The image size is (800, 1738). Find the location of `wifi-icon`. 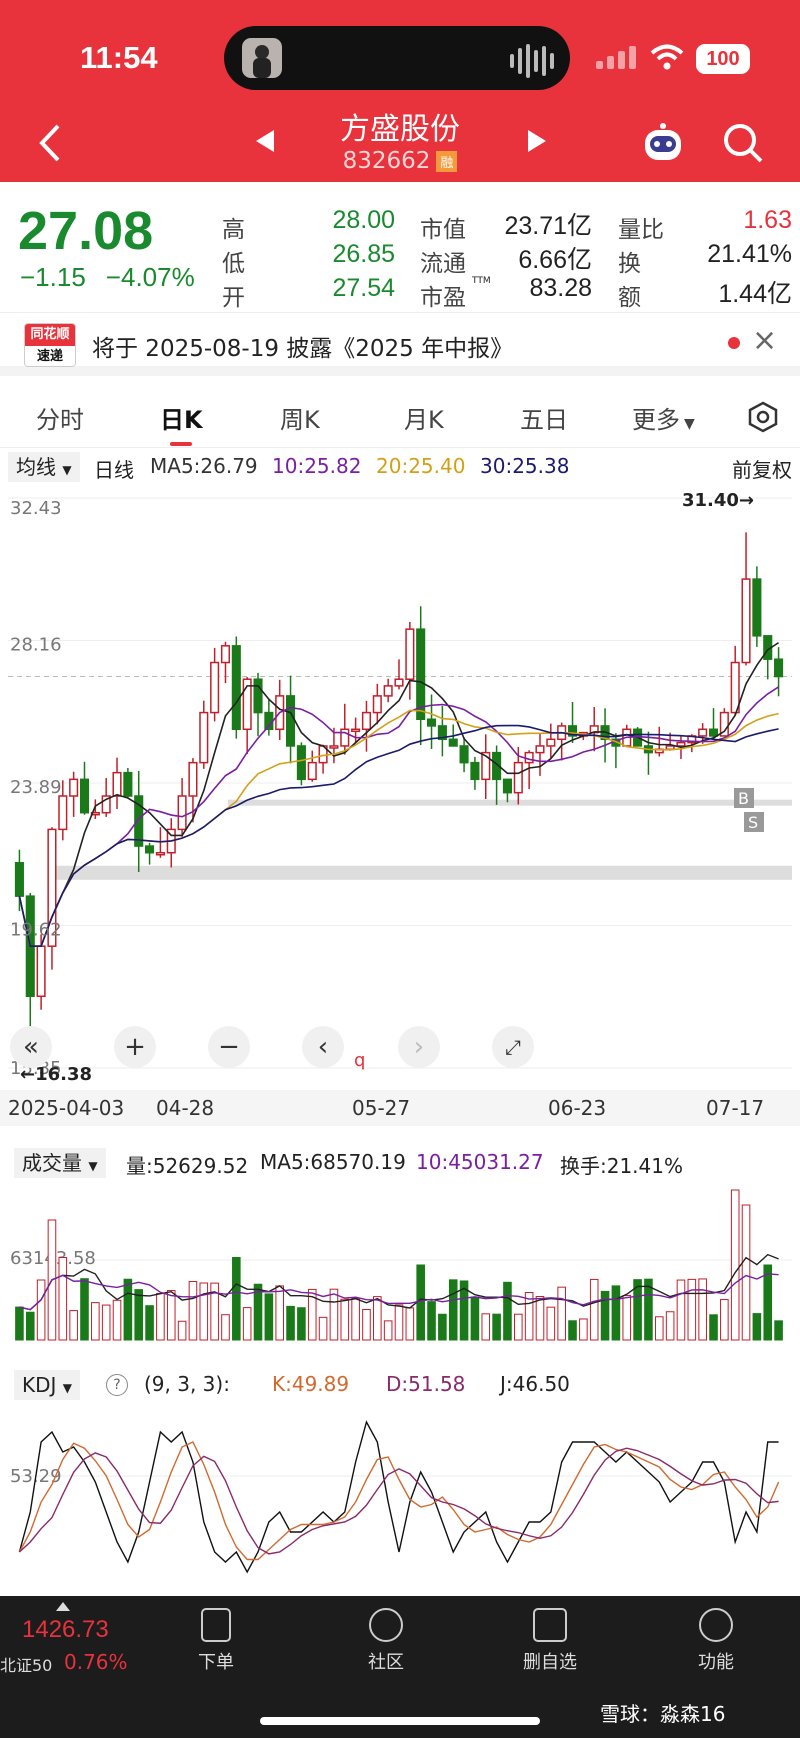

wifi-icon is located at coordinates (667, 57).